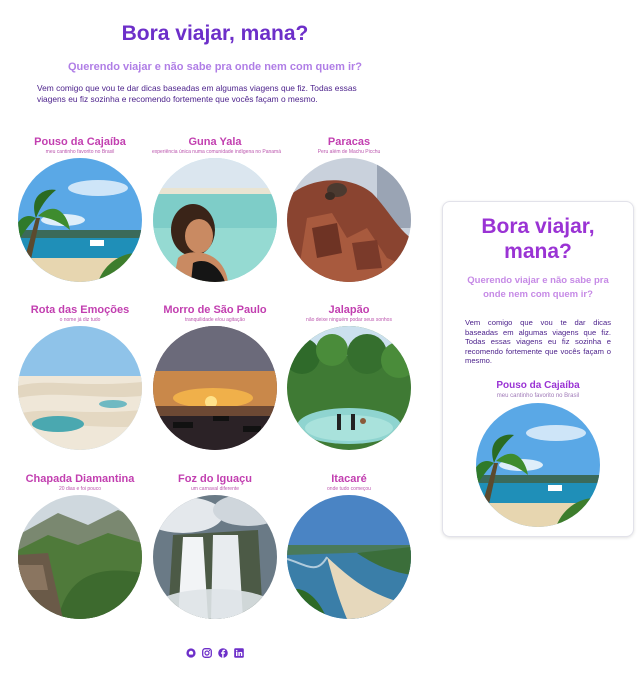 Image resolution: width=639 pixels, height=679 pixels. I want to click on social-links, so click(215, 653).